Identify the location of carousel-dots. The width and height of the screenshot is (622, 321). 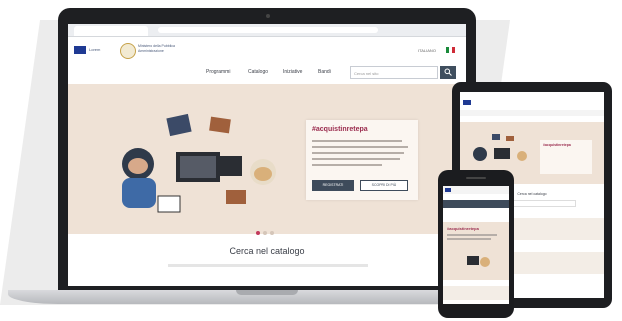
(266, 231).